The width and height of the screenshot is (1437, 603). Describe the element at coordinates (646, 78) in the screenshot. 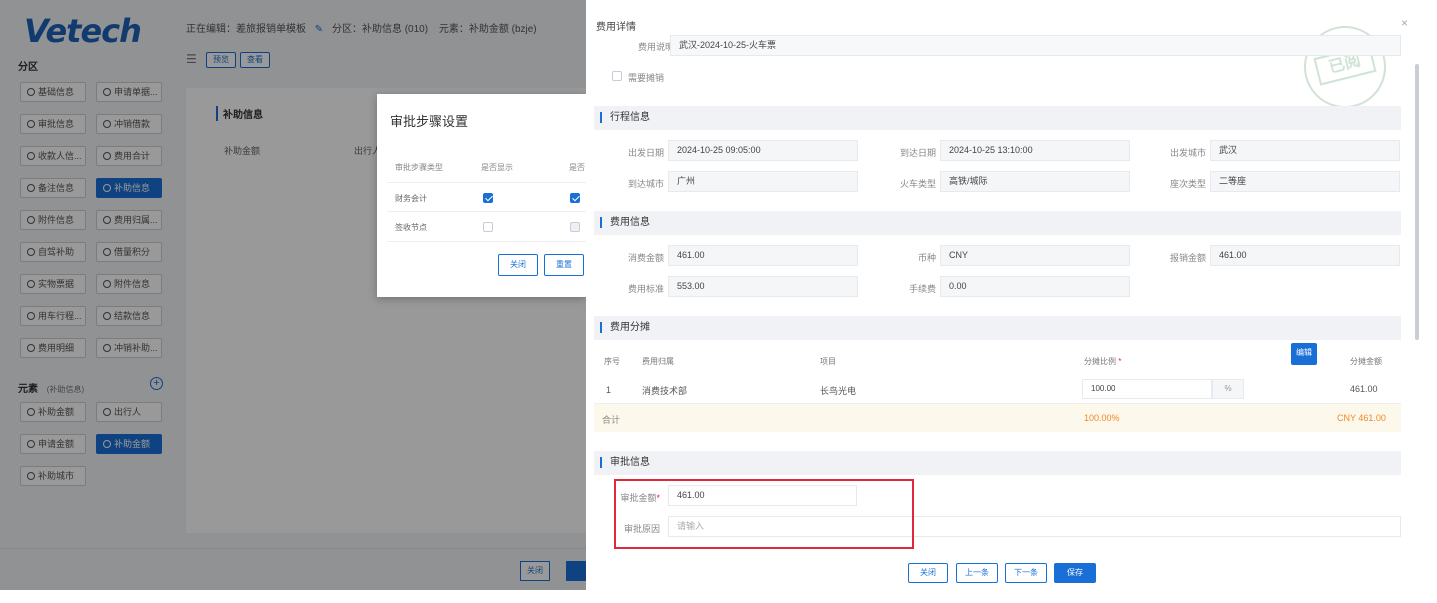

I see `need-split-label: 需要摊销` at that location.